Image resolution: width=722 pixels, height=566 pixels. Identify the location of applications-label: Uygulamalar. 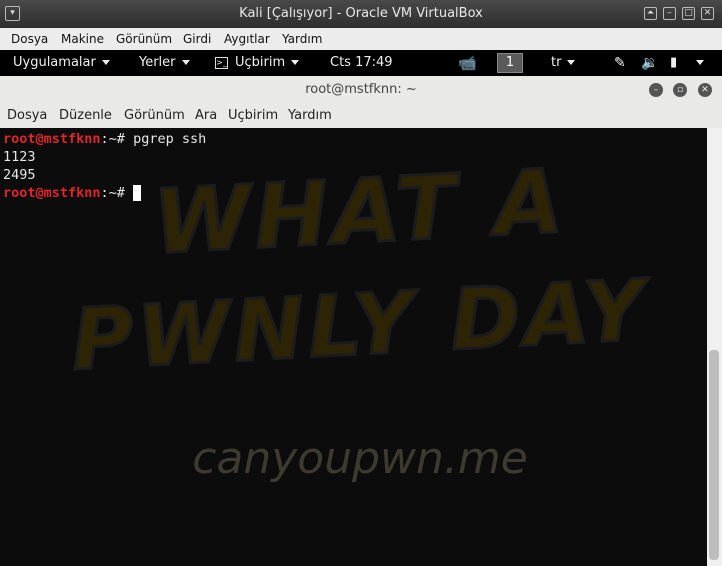
(54, 62).